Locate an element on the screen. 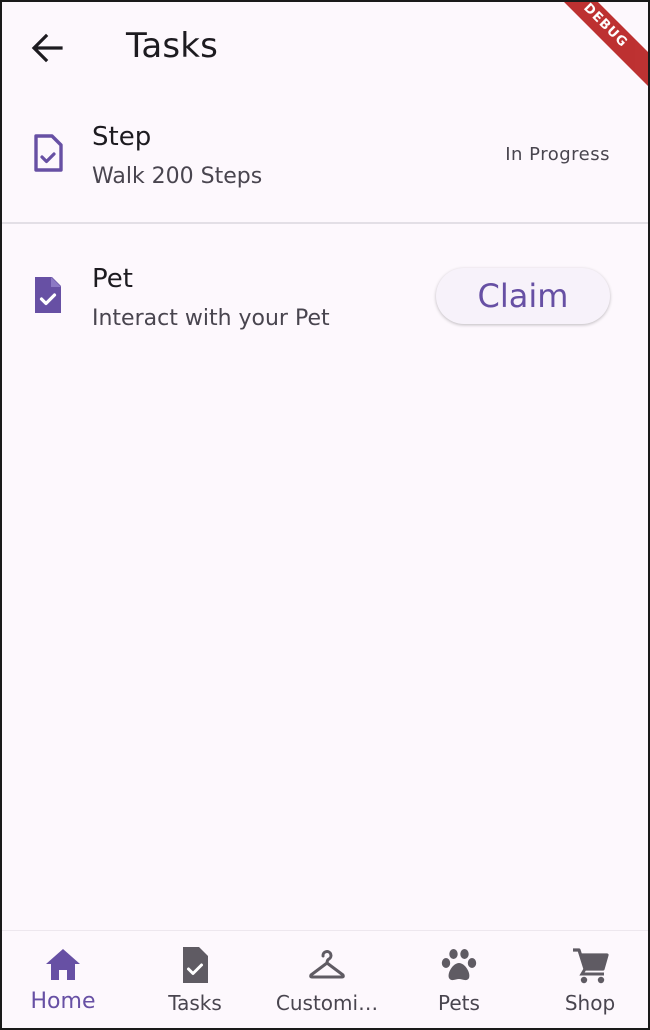 The height and width of the screenshot is (1030, 650). bottom-navigation: Home Tasks Customi… Pets Shop is located at coordinates (325, 979).